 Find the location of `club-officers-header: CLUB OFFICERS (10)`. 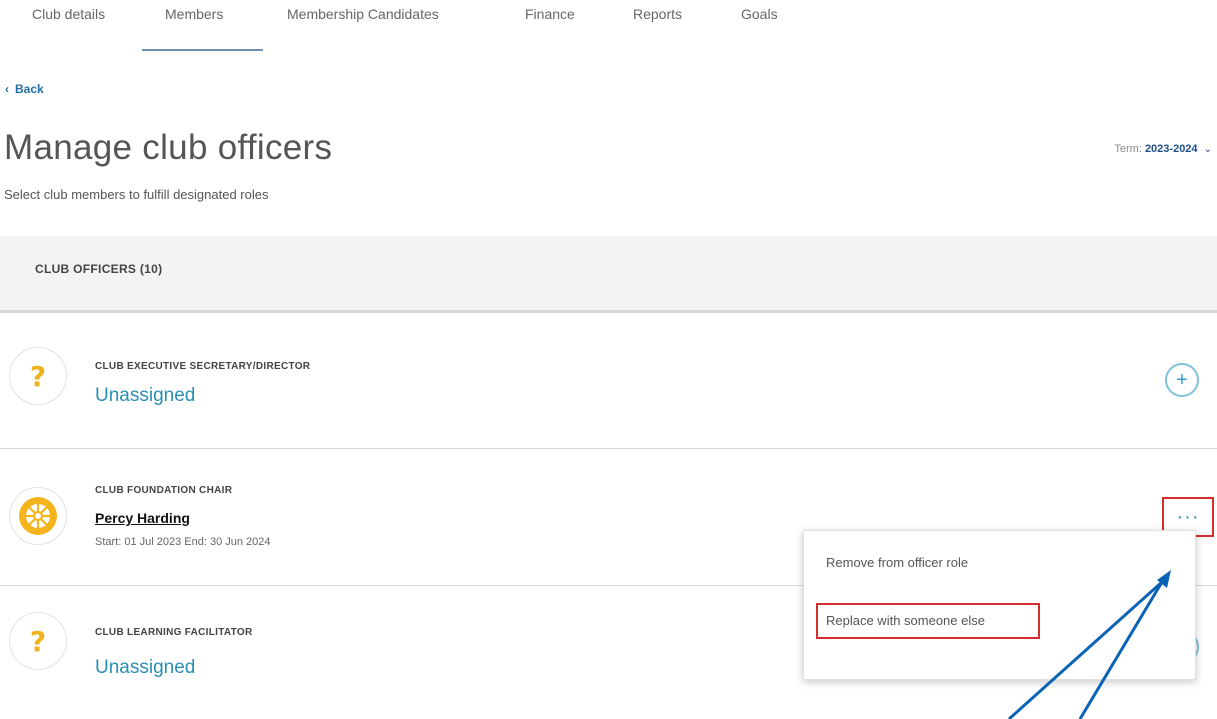

club-officers-header: CLUB OFFICERS (10) is located at coordinates (608, 274).